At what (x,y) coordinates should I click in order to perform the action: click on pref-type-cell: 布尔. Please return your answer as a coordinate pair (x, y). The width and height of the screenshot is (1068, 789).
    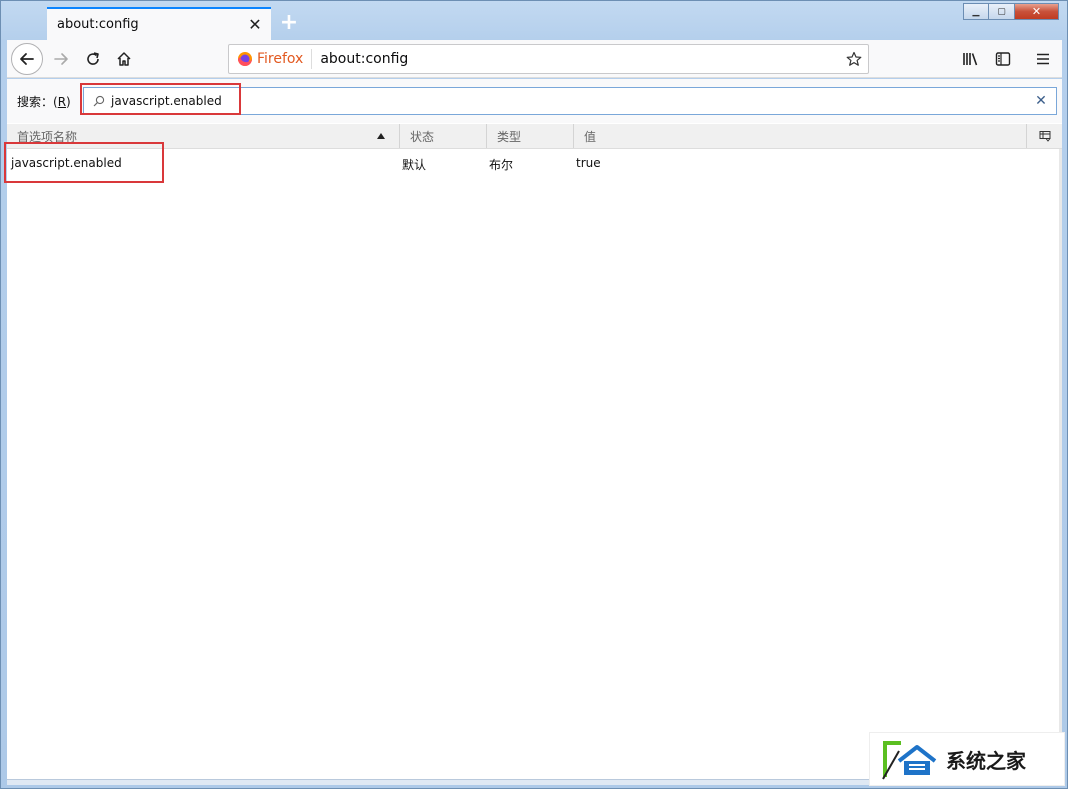
    Looking at the image, I should click on (501, 165).